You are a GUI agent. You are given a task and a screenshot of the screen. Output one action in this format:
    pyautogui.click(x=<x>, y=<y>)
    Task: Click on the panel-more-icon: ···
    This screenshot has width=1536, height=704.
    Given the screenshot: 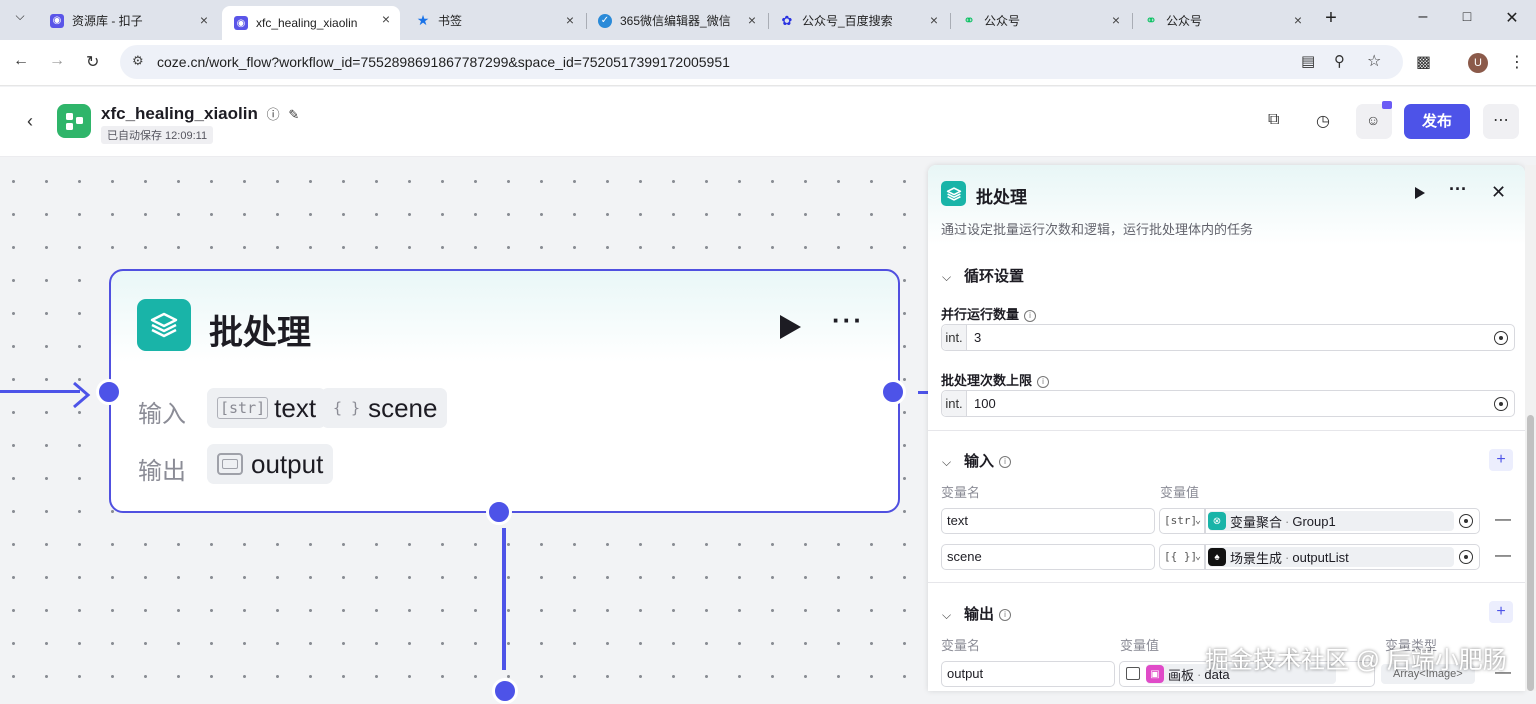 What is the action you would take?
    pyautogui.click(x=1458, y=189)
    